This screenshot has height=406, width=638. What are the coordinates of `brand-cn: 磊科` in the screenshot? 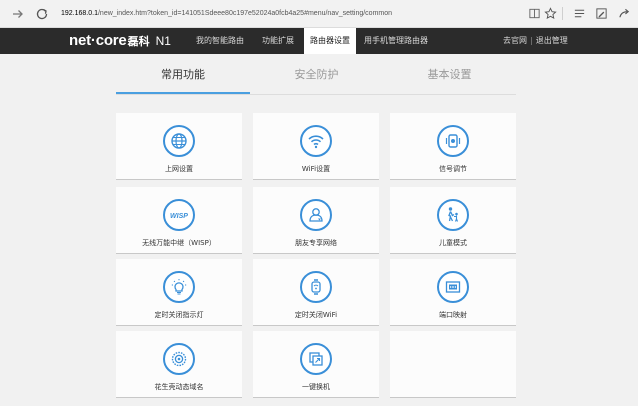 It's located at (138, 41).